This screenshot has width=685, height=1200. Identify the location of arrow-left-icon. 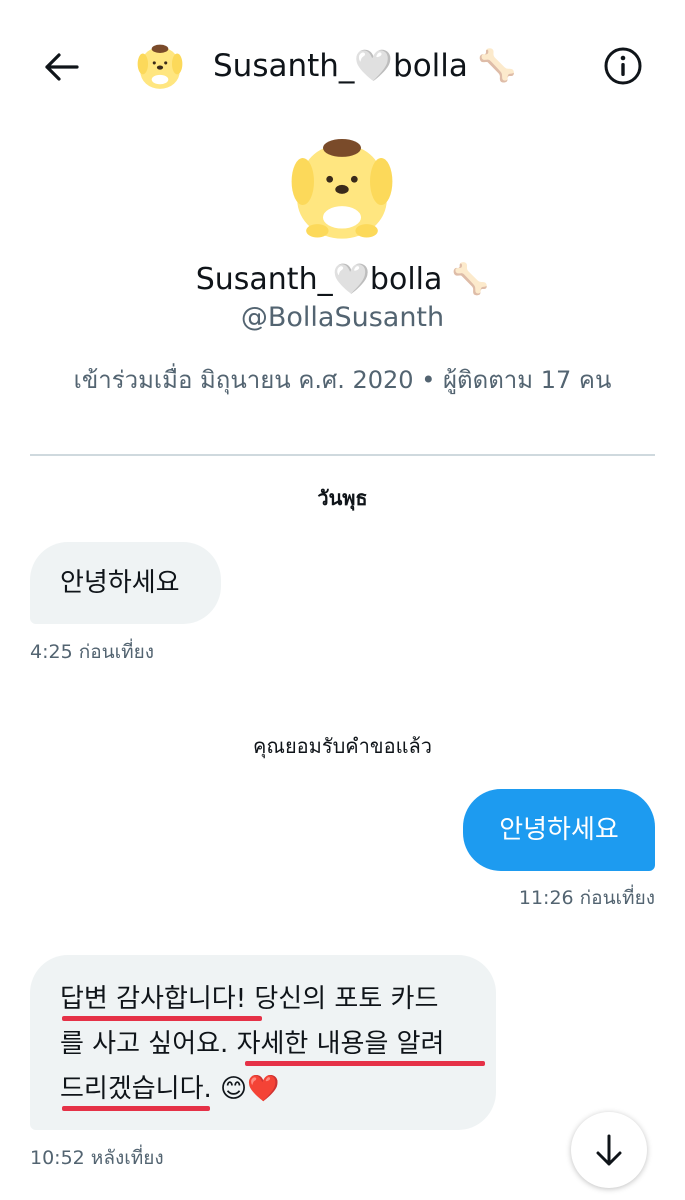
(62, 67).